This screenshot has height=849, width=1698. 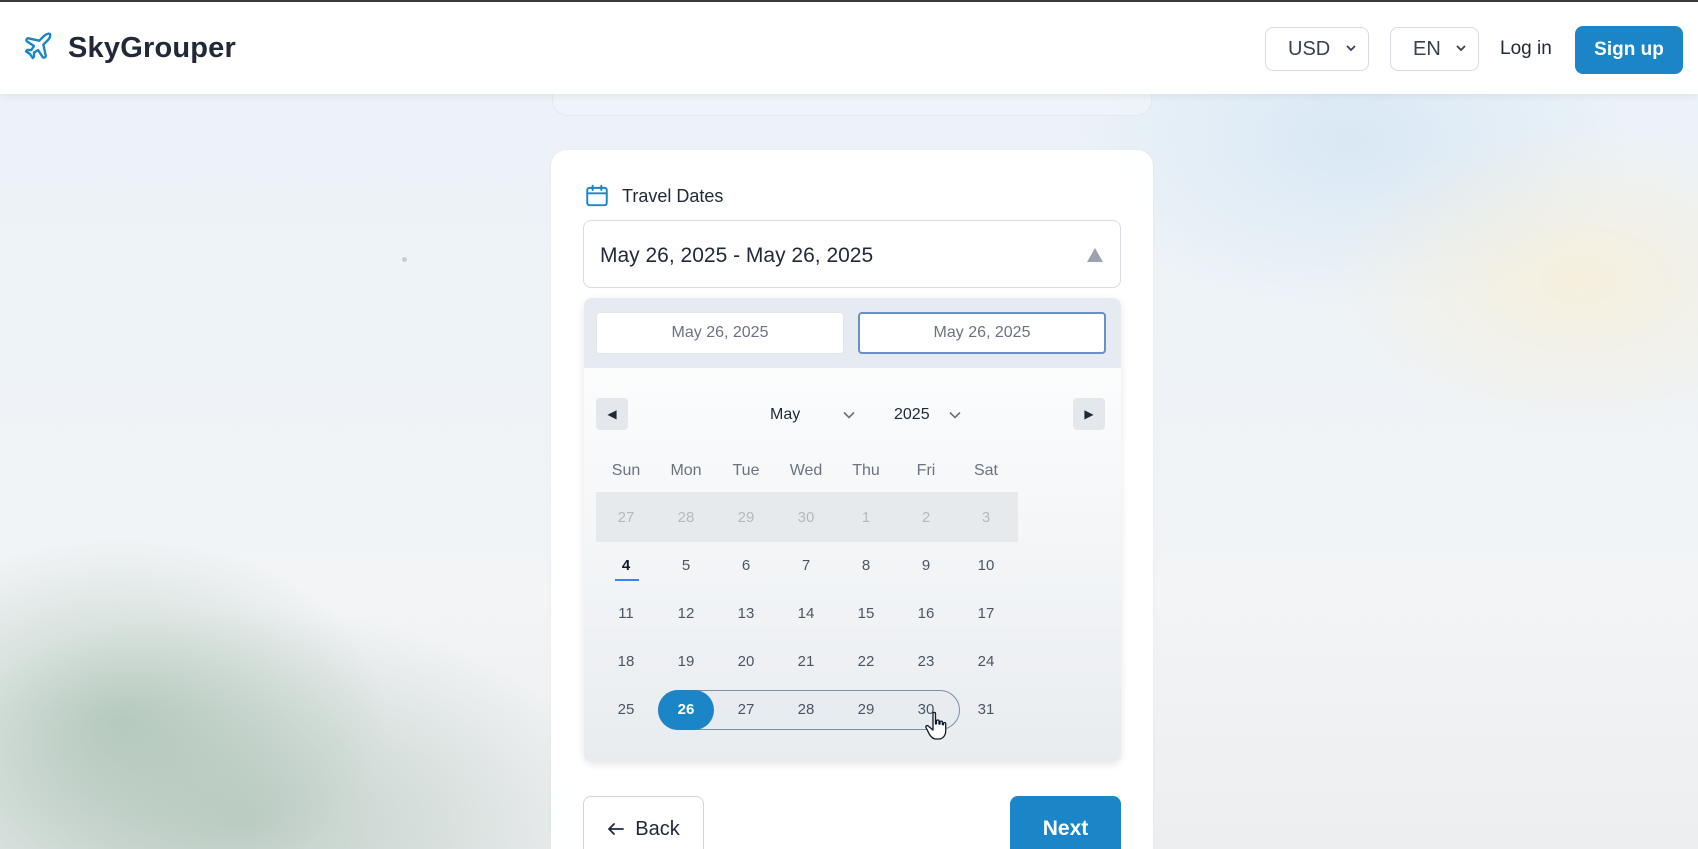 What do you see at coordinates (737, 255) in the screenshot?
I see `date-range-value: May 26, 2025 - May 26, 2025` at bounding box center [737, 255].